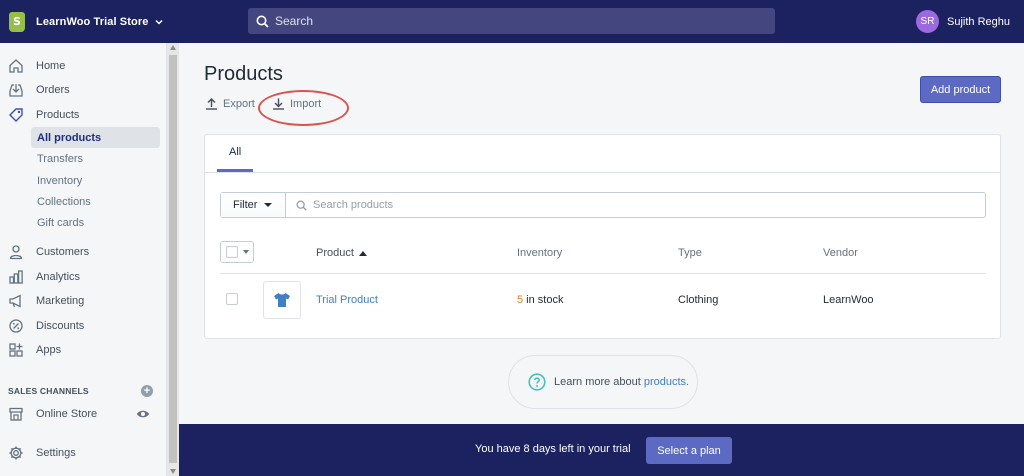 This screenshot has height=476, width=1024. What do you see at coordinates (243, 74) in the screenshot?
I see `page-title: Products` at bounding box center [243, 74].